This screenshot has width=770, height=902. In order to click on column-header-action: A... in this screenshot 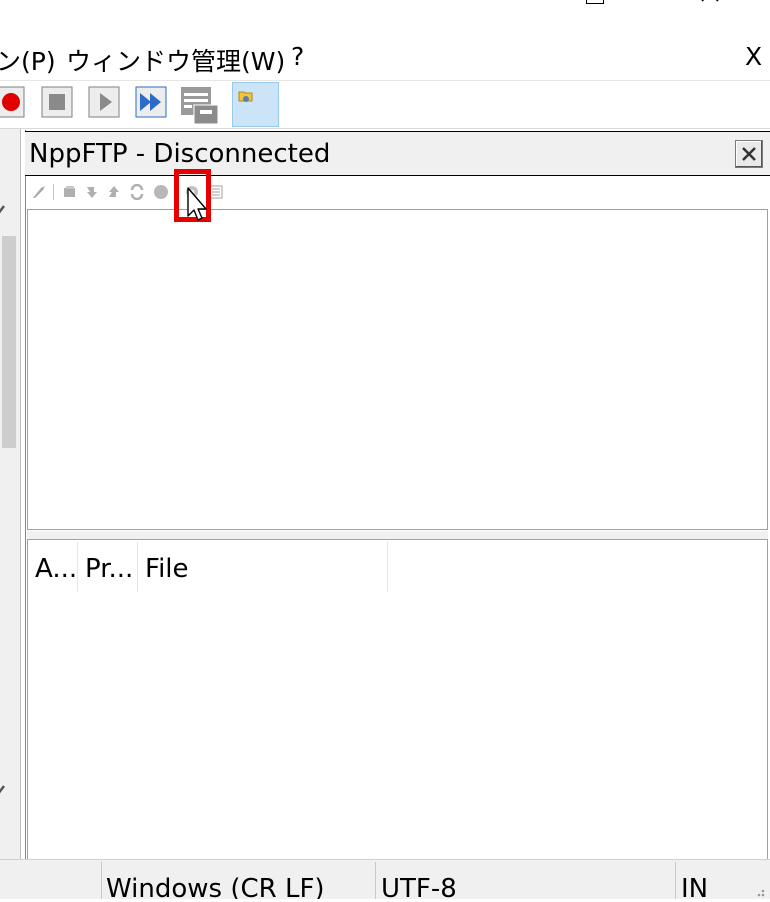, I will do `click(53, 567)`.